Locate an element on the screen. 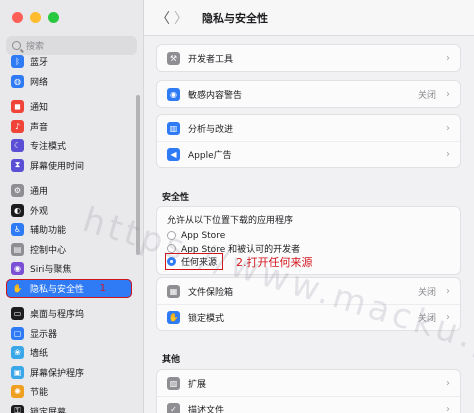 The width and height of the screenshot is (474, 413). sidebar-item-bluetooth: ᛒ 蓝牙 is located at coordinates (69, 62).